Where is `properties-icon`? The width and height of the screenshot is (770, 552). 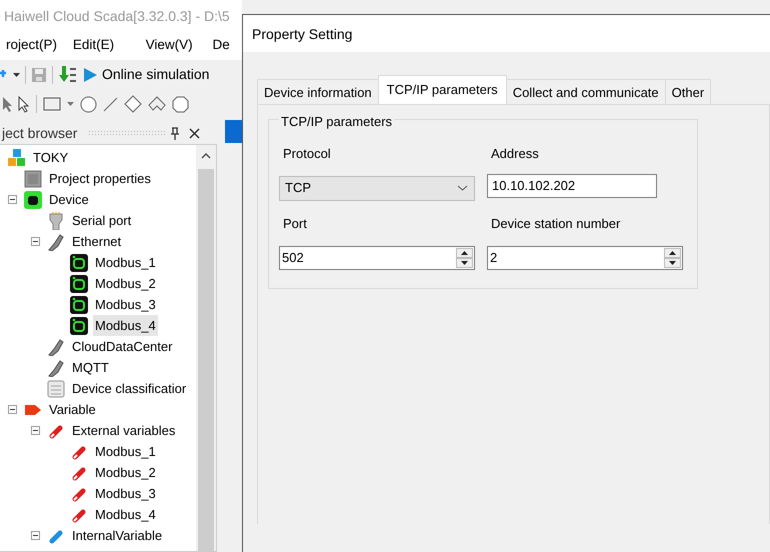 properties-icon is located at coordinates (33, 179).